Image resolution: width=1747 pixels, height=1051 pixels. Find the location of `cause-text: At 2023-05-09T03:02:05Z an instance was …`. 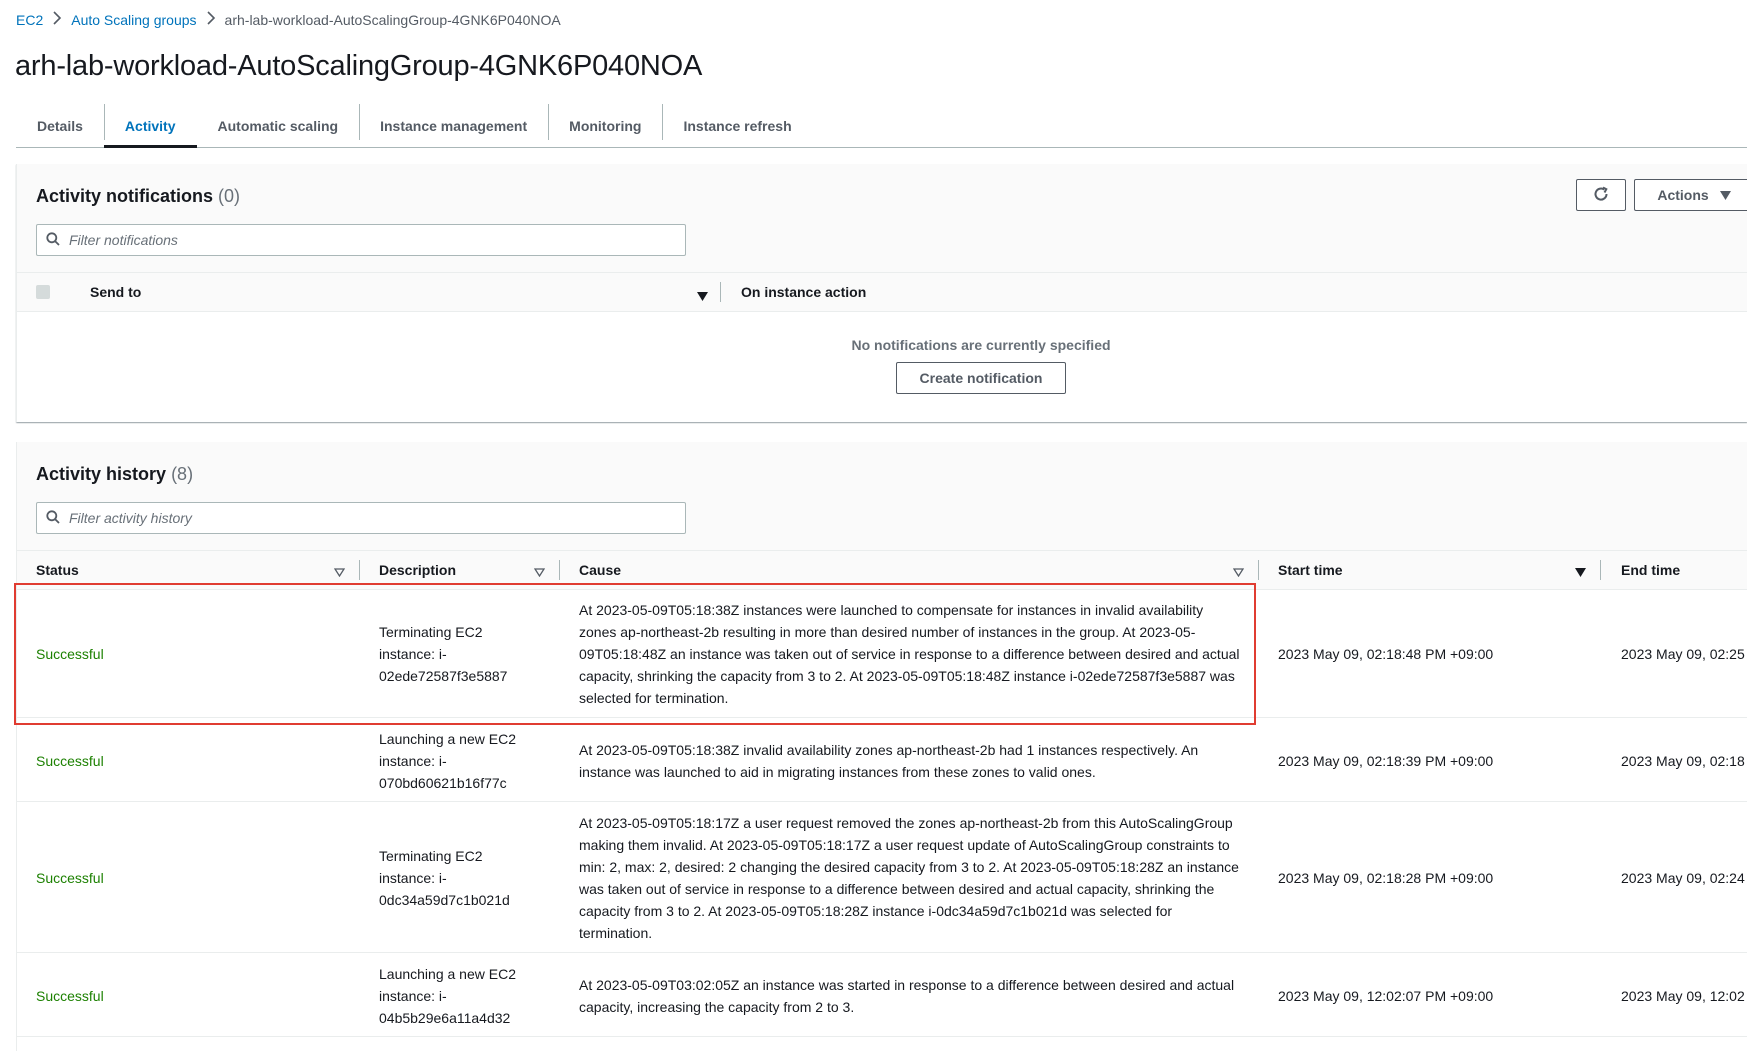

cause-text: At 2023-05-09T03:02:05Z an instance was … is located at coordinates (907, 995).